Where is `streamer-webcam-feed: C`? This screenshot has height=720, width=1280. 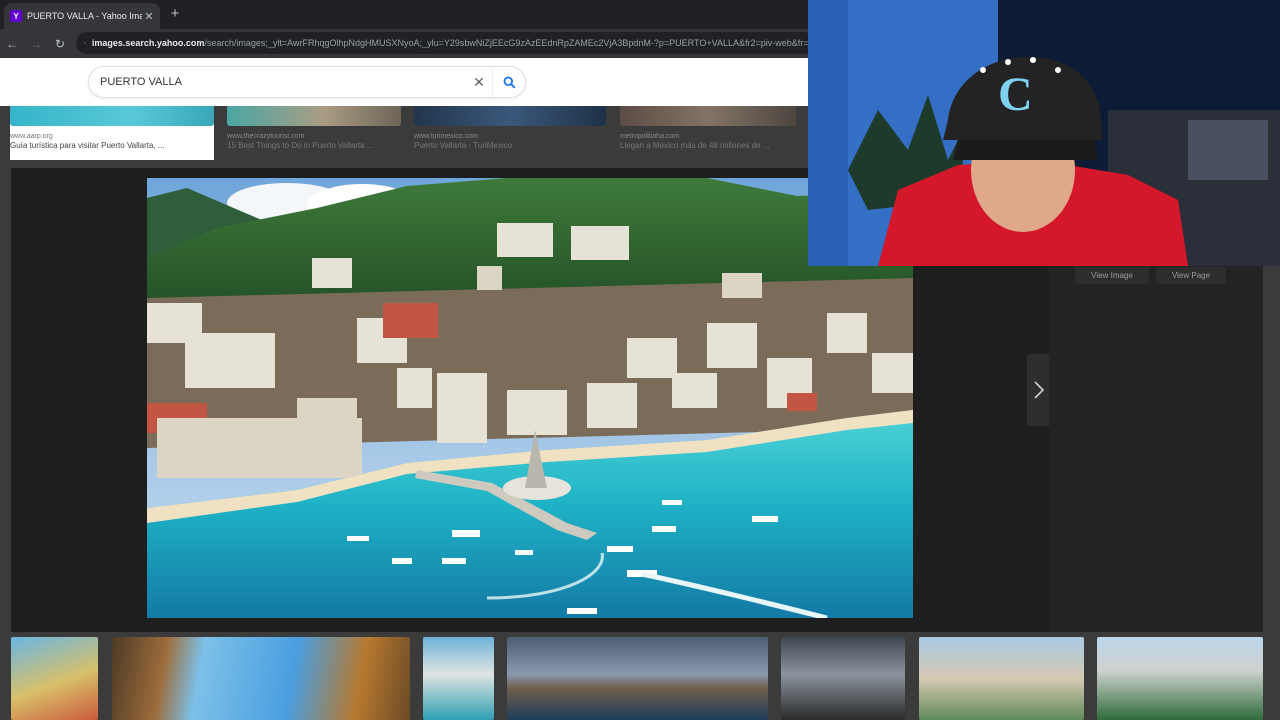 streamer-webcam-feed: C is located at coordinates (1044, 133).